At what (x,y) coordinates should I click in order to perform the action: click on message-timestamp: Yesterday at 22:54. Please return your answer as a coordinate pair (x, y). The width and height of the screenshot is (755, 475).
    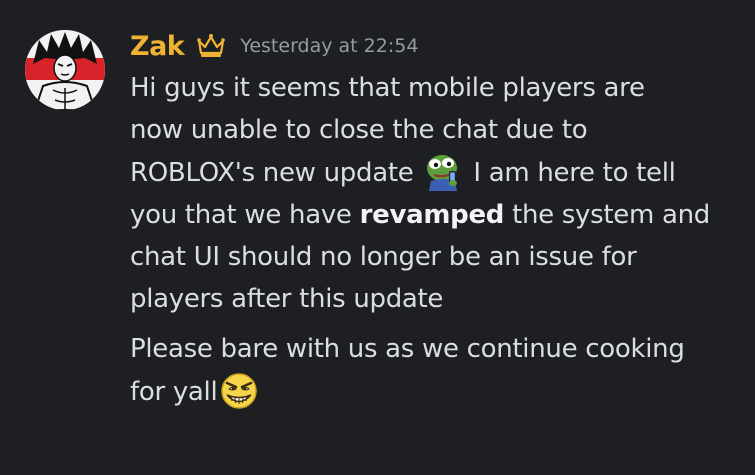
    Looking at the image, I should click on (329, 46).